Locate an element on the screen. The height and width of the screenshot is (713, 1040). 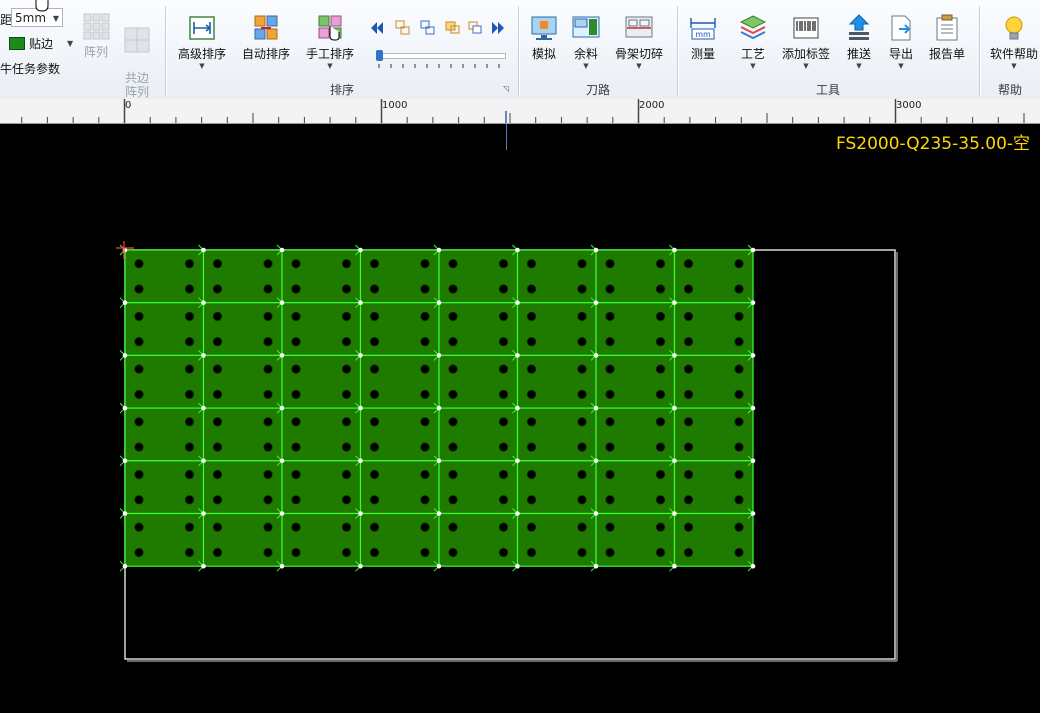
software-help-button: 软件帮助 ▼ is located at coordinates (1014, 42).